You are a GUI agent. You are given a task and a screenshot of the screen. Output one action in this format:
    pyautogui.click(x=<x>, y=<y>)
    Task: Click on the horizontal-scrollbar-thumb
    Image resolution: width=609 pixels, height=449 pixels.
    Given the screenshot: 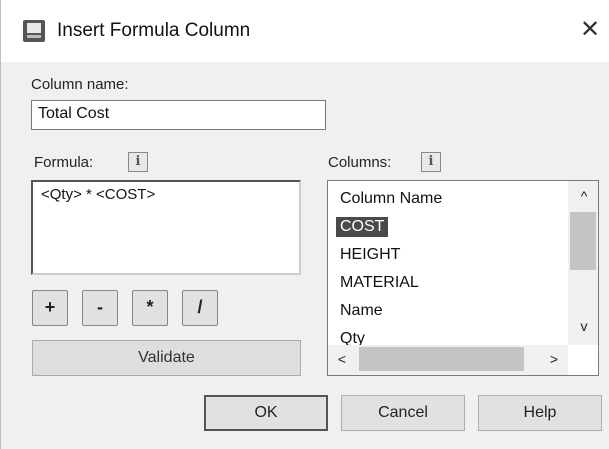 What is the action you would take?
    pyautogui.click(x=441, y=359)
    